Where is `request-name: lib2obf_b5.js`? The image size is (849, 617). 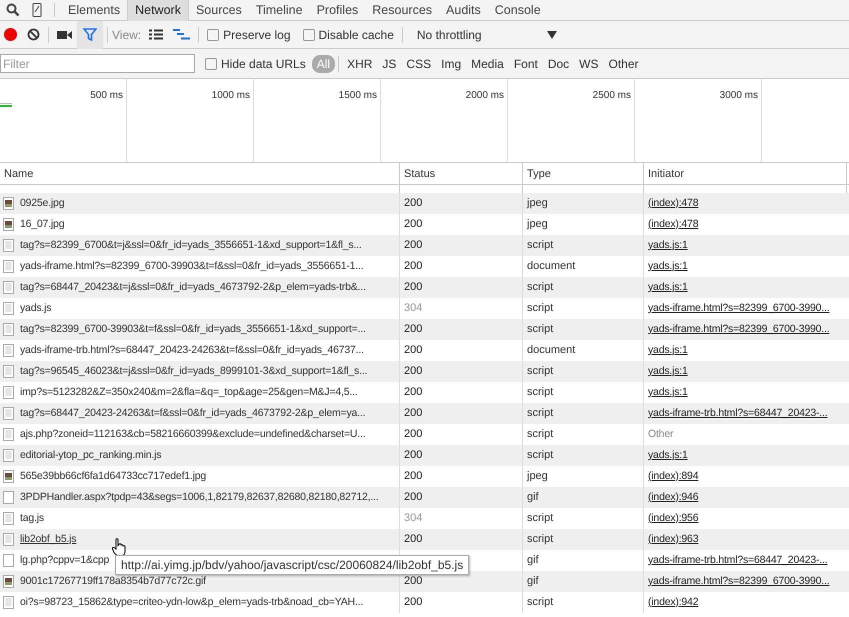 request-name: lib2obf_b5.js is located at coordinates (48, 540).